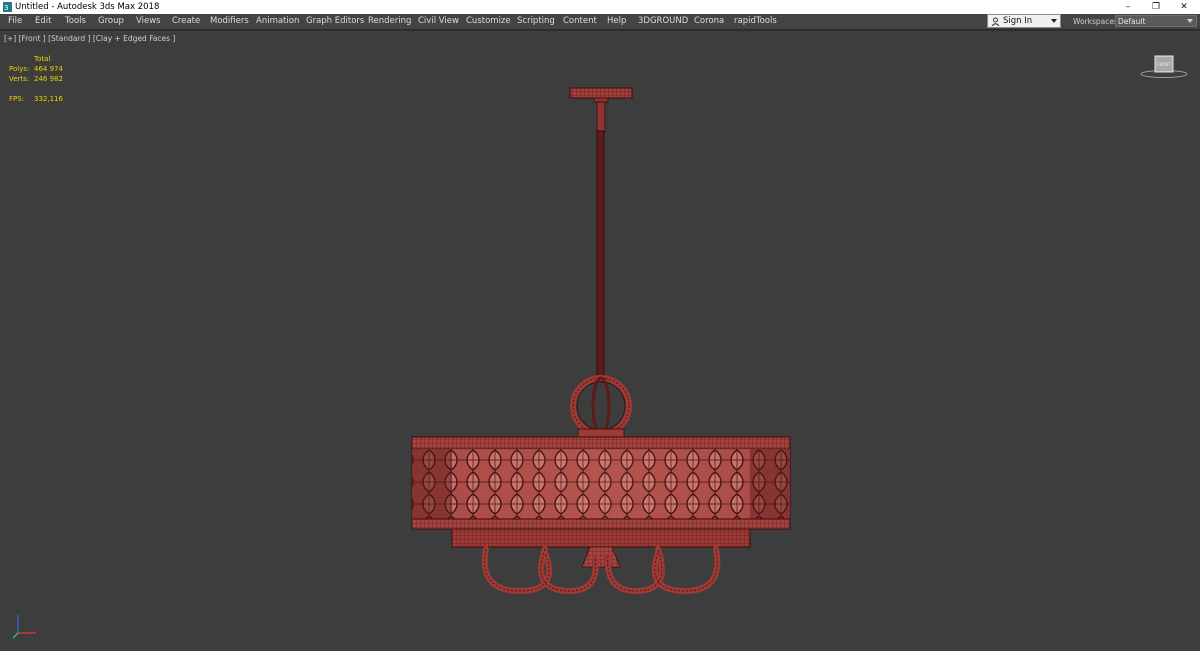  I want to click on menu-animation: Animation, so click(277, 21).